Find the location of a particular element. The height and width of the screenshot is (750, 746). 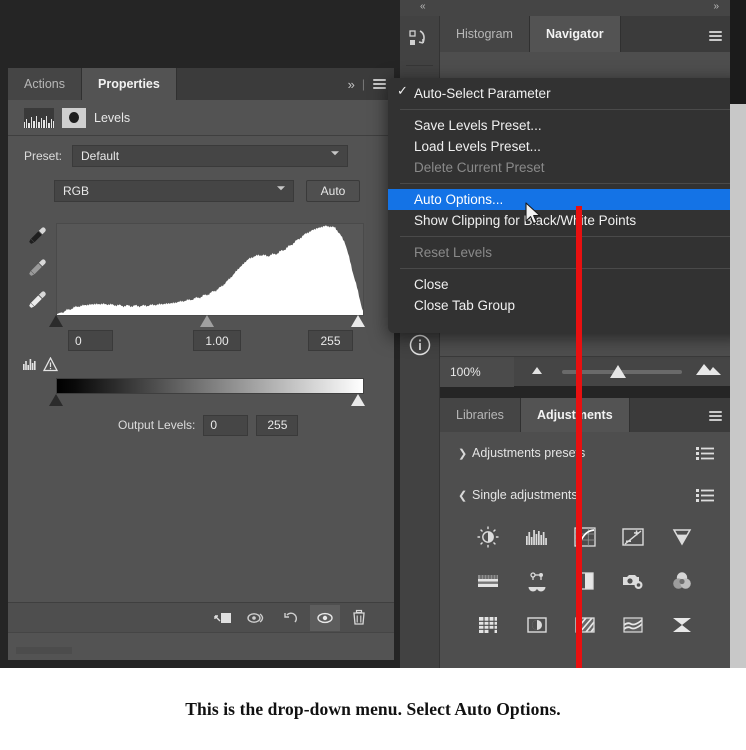

input-levels-sliders is located at coordinates (207, 322).